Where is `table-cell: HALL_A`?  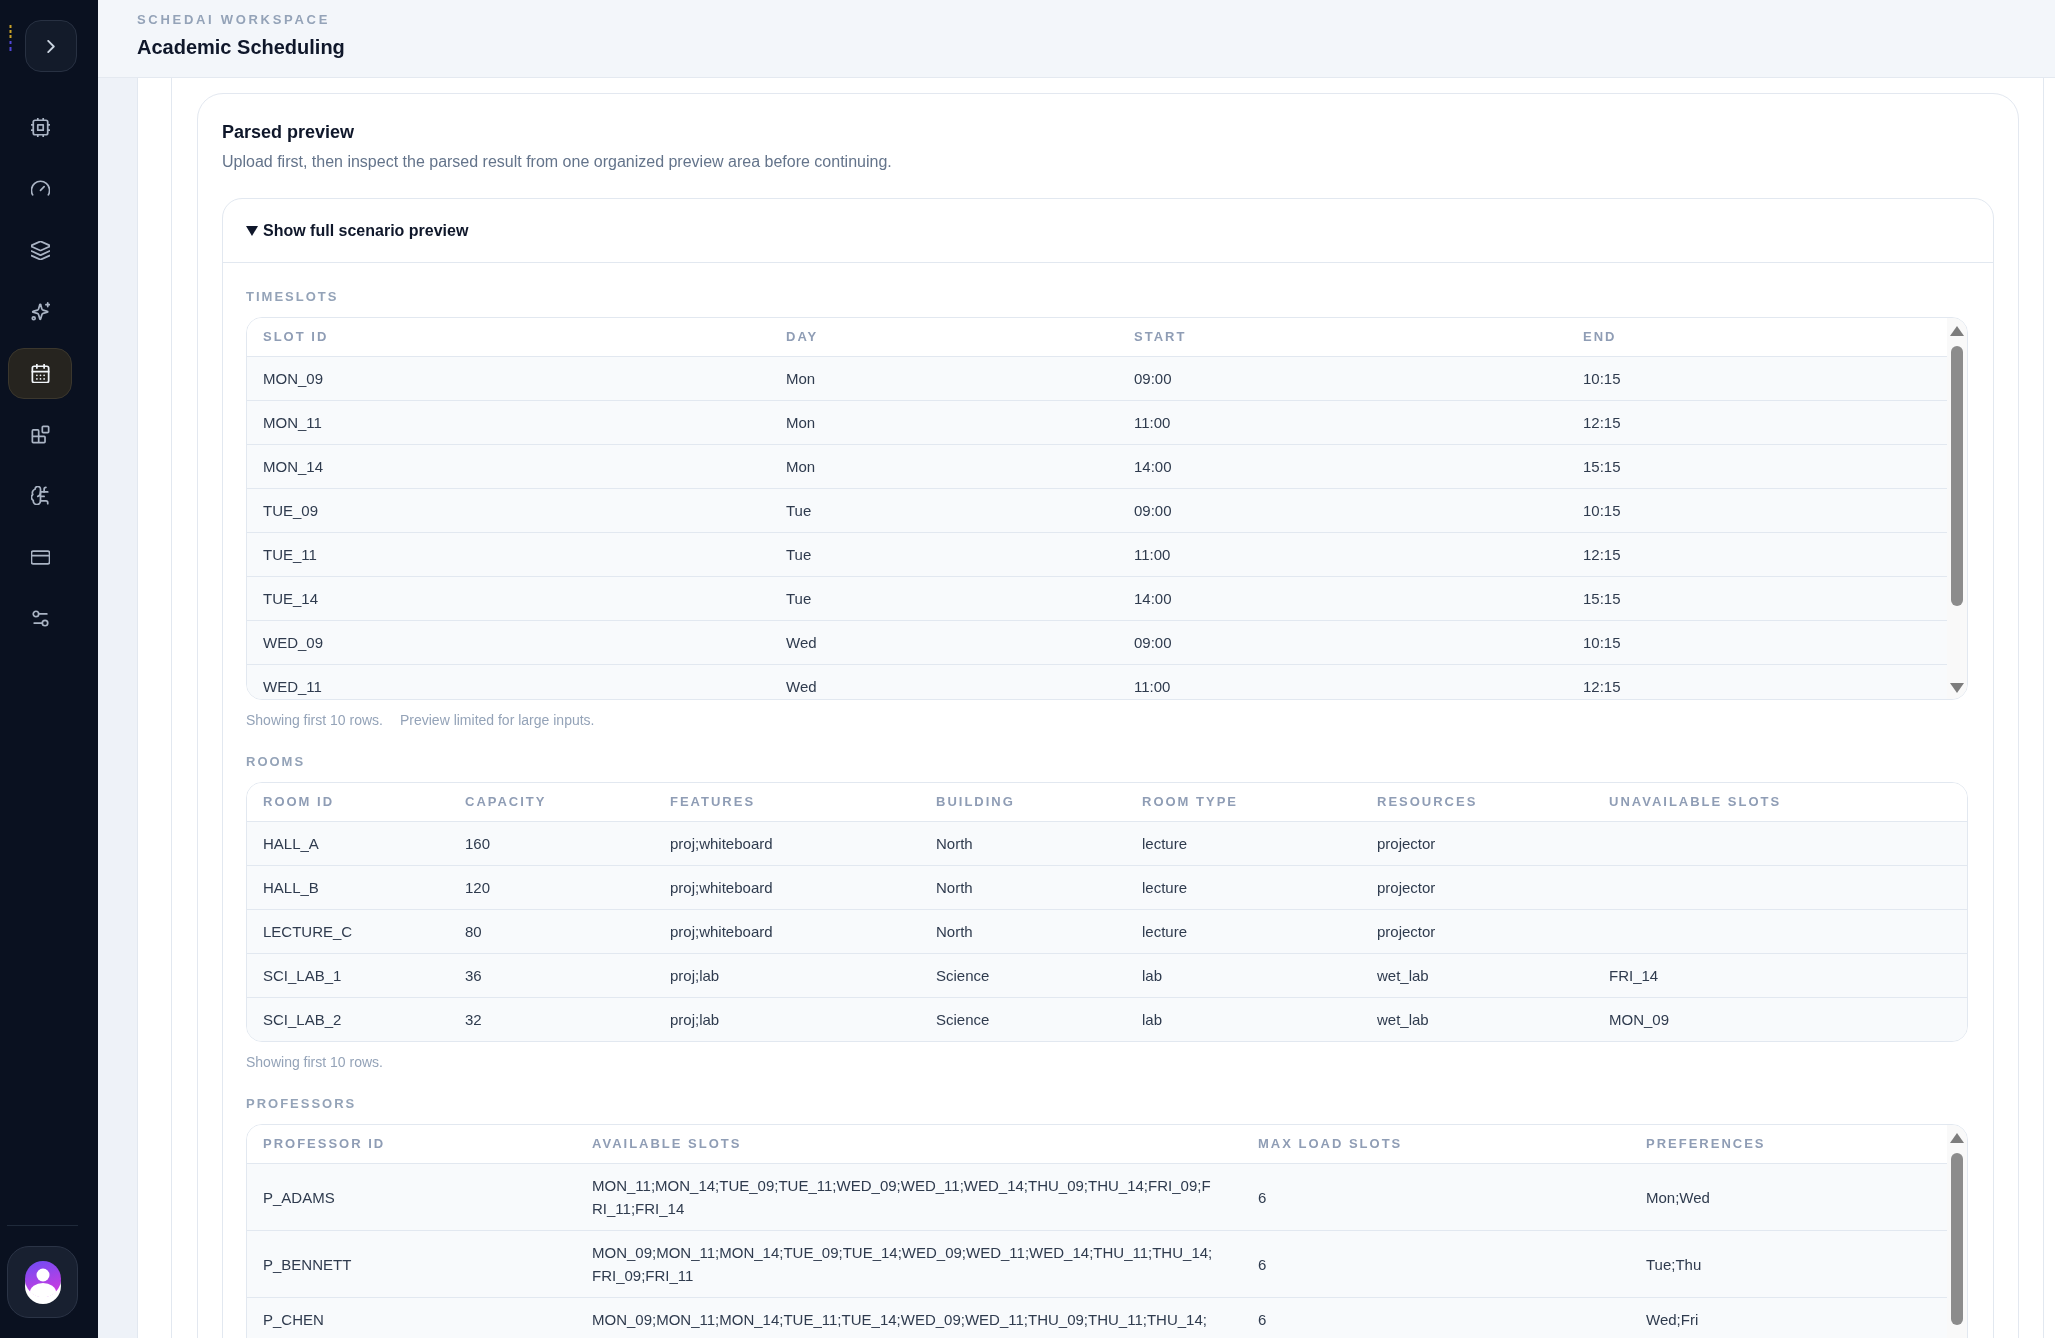 table-cell: HALL_A is located at coordinates (348, 844).